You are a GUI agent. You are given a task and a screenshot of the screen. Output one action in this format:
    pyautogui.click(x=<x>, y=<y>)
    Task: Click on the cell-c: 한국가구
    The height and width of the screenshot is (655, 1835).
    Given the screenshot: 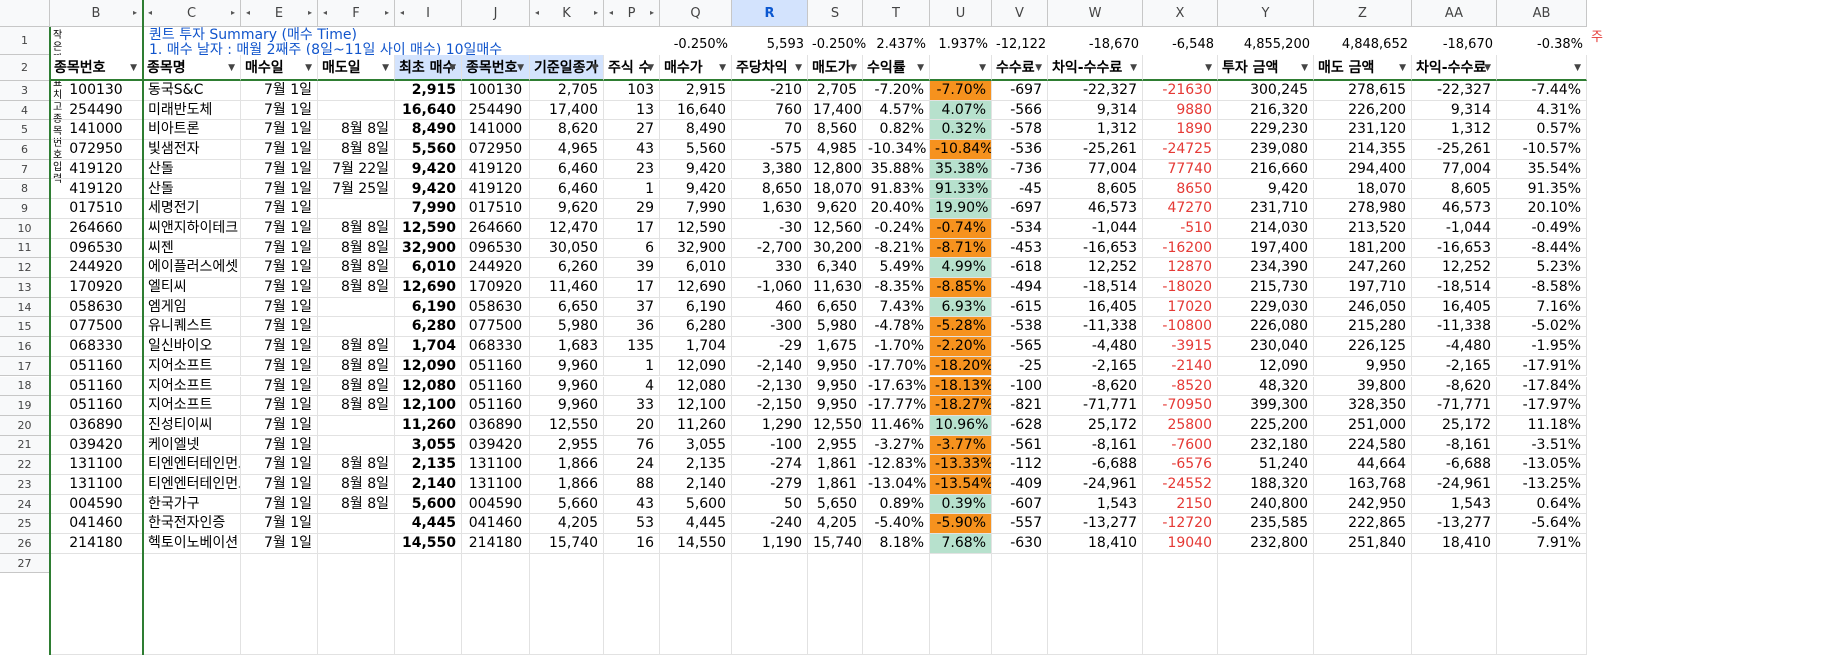 What is the action you would take?
    pyautogui.click(x=192, y=504)
    